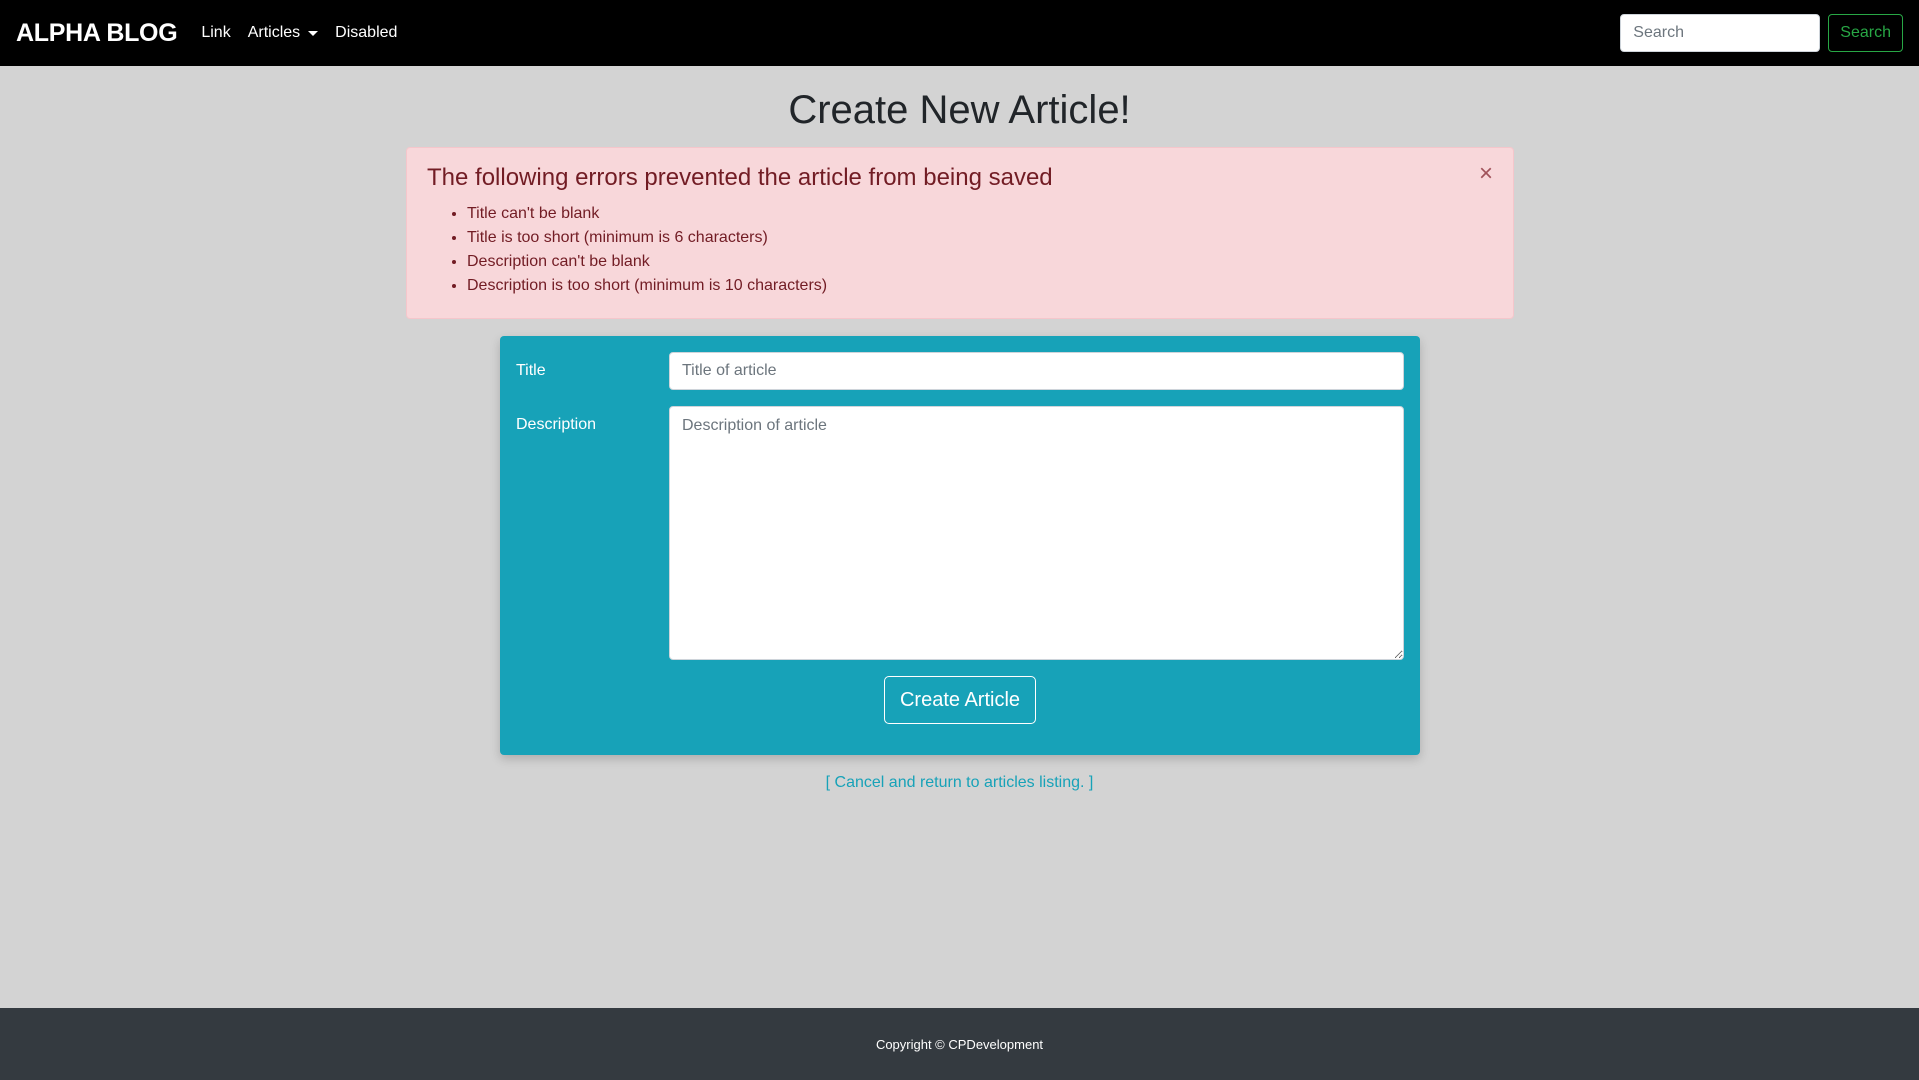  I want to click on copyright-text: Copyright © CPDevelopment, so click(959, 1044).